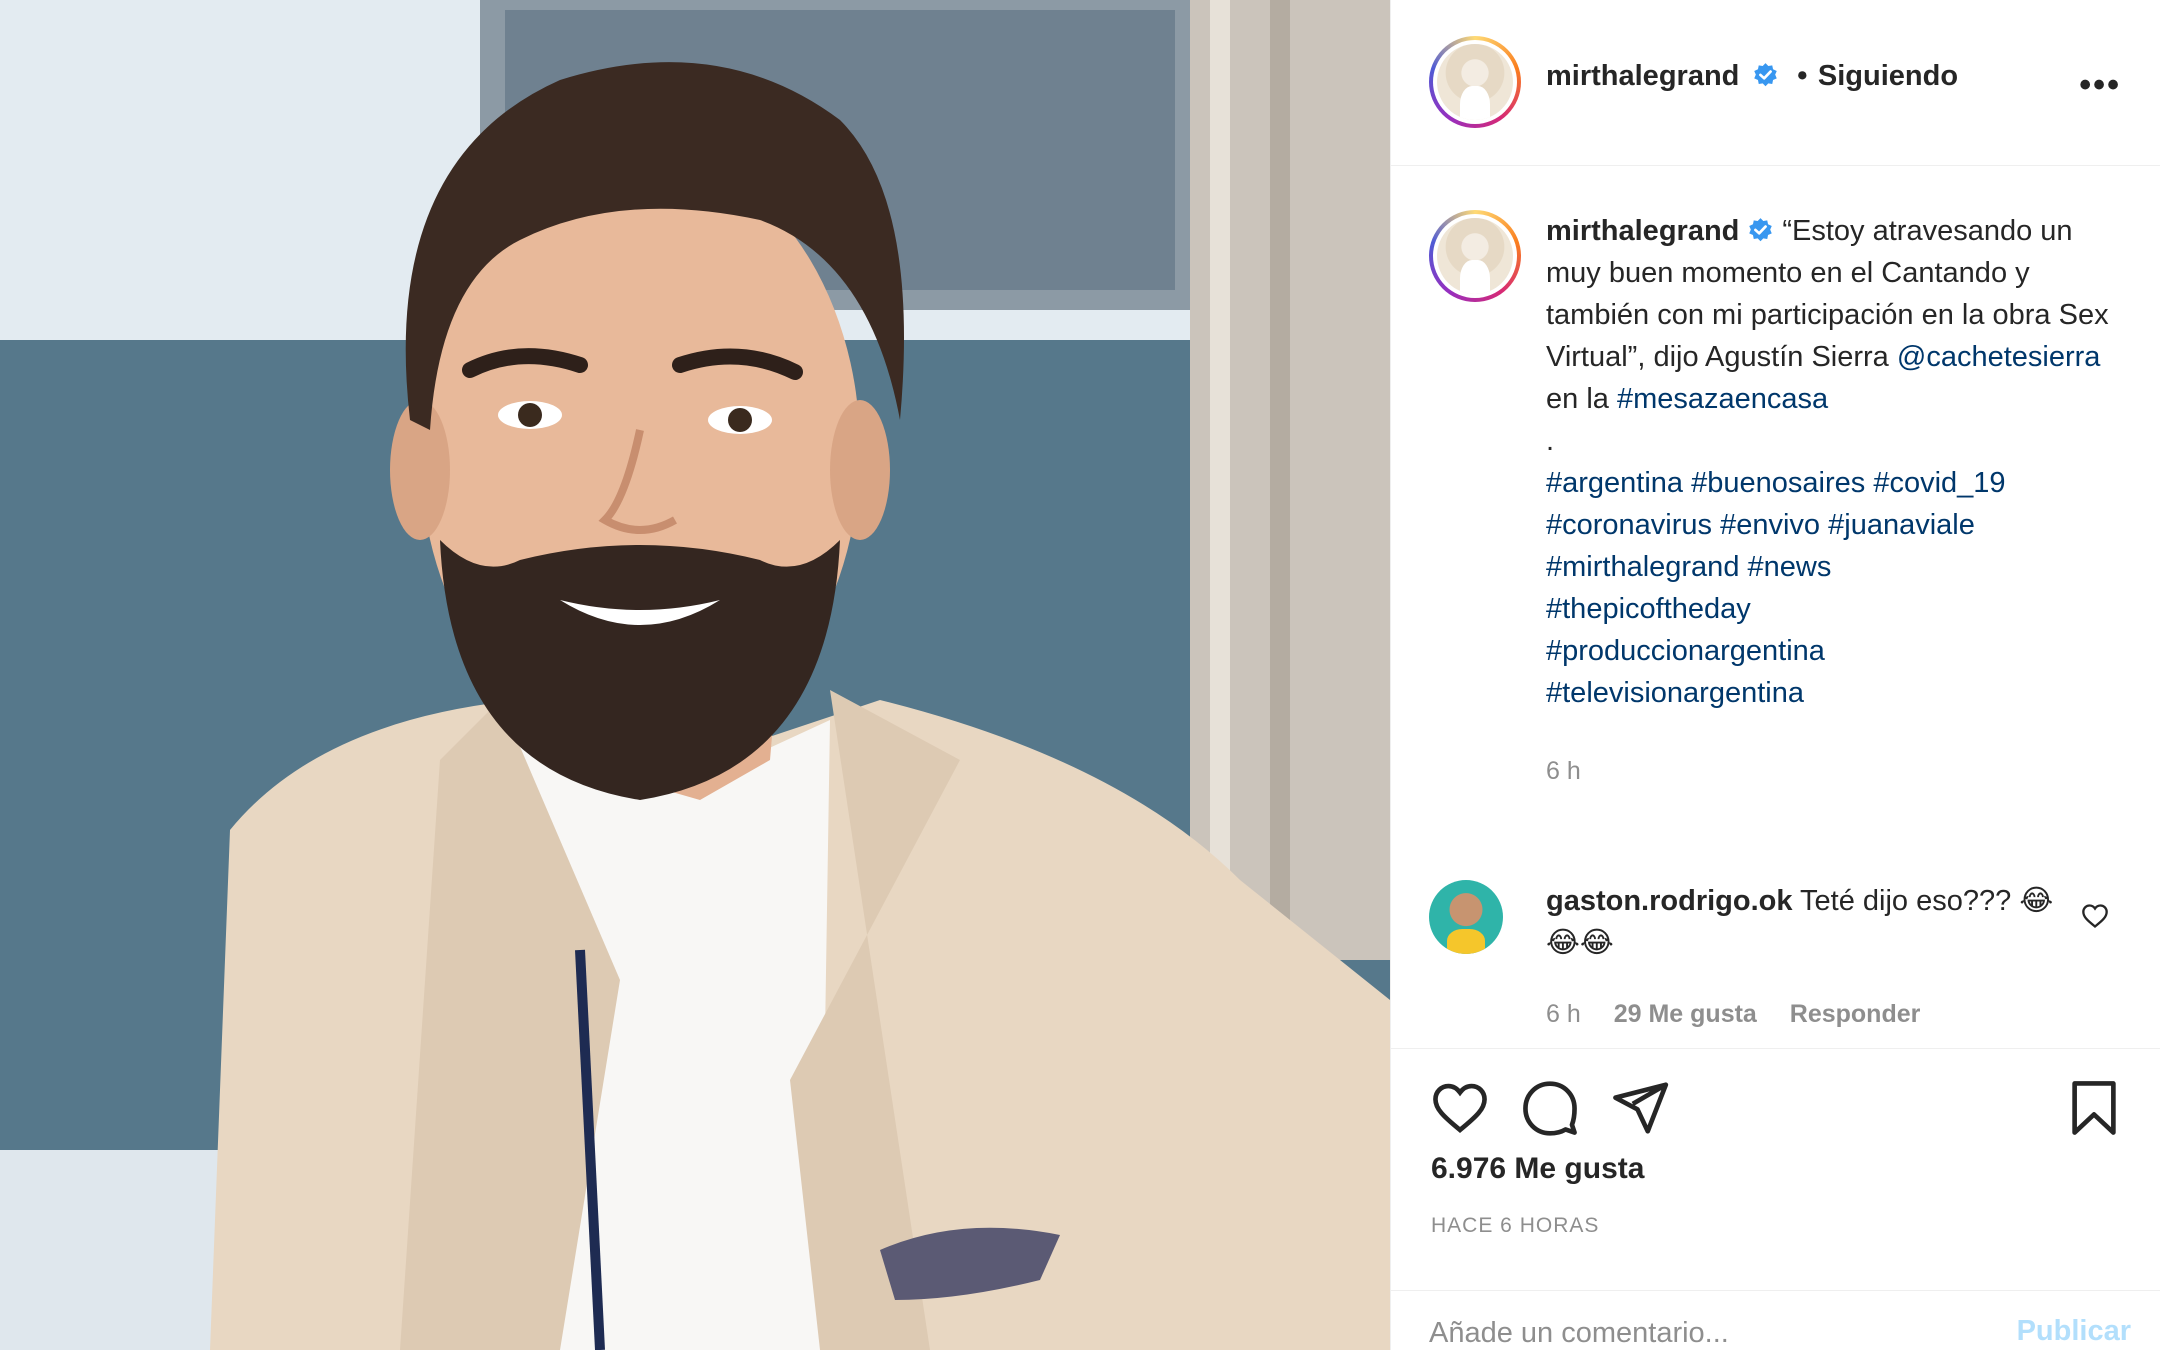  Describe the element at coordinates (1901, 525) in the screenshot. I see `hashtag-link: #juanaviale` at that location.